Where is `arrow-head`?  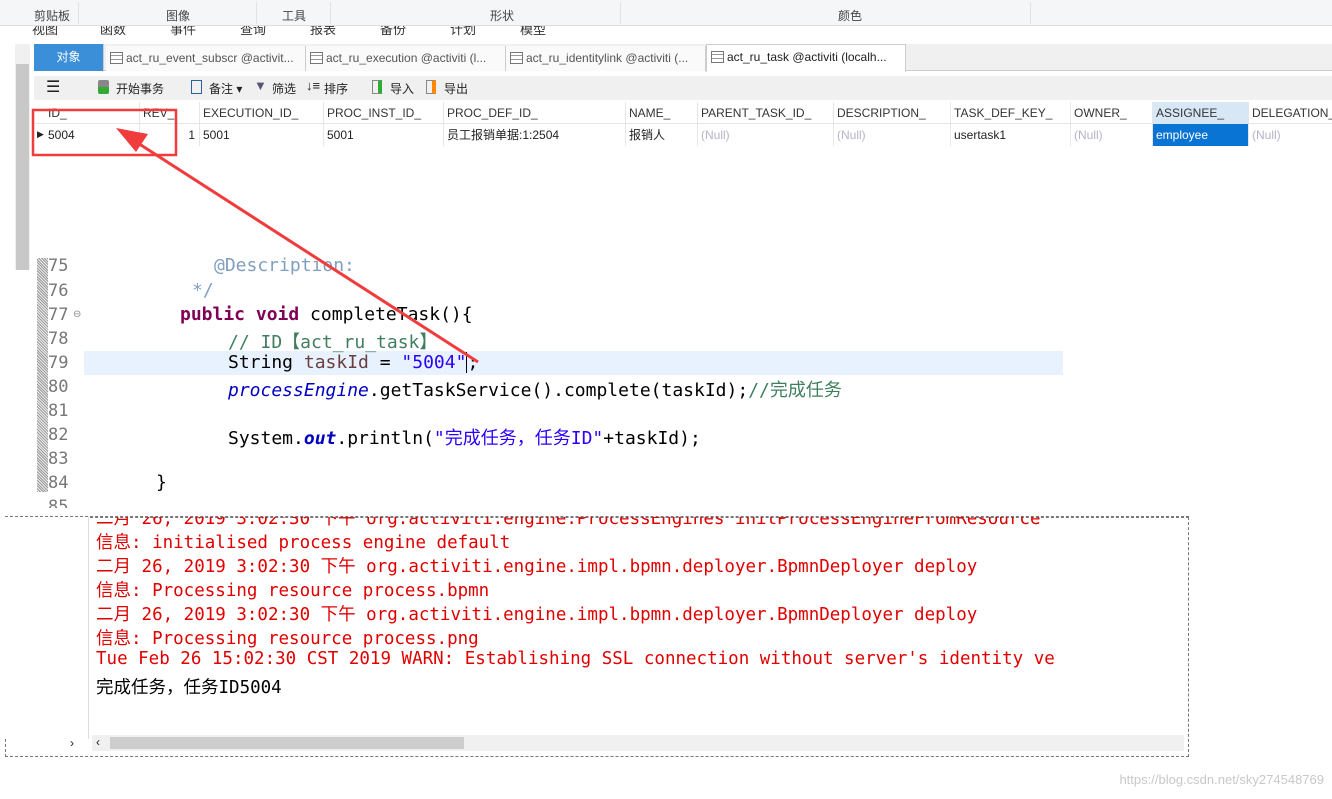
arrow-head is located at coordinates (132, 140).